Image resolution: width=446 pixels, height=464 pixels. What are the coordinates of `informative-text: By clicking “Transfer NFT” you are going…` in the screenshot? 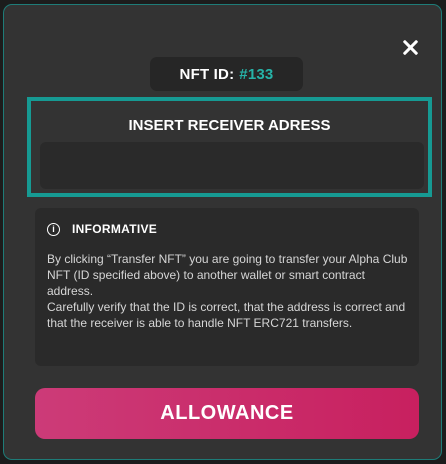 It's located at (228, 291).